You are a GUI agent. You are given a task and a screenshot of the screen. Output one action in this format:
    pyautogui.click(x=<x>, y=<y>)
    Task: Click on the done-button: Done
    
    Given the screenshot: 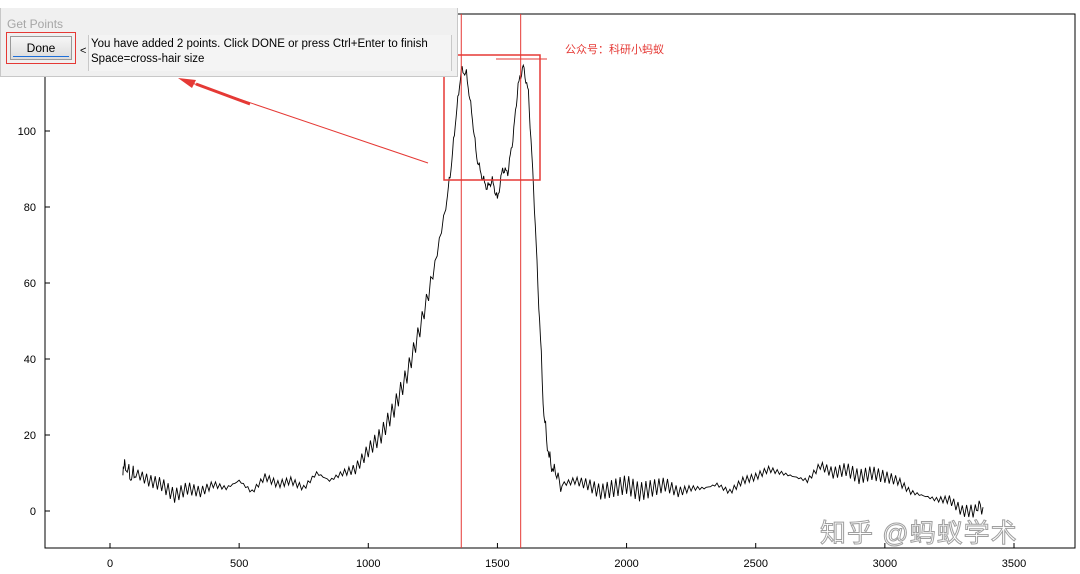 What is the action you would take?
    pyautogui.click(x=41, y=48)
    